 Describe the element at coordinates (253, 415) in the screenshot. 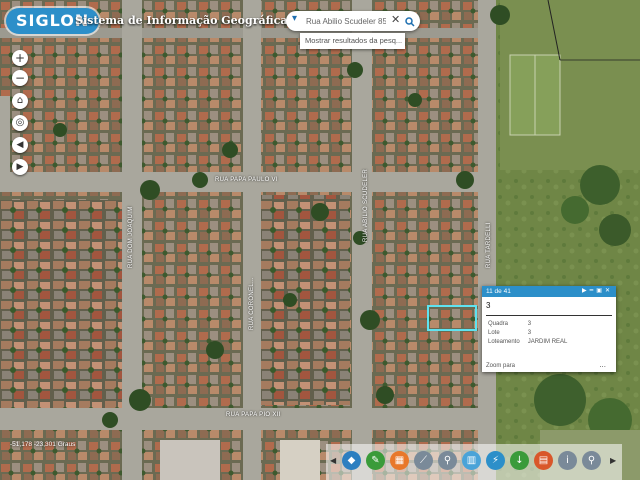

I see `street-label: RUA PAPA PIO XII` at that location.